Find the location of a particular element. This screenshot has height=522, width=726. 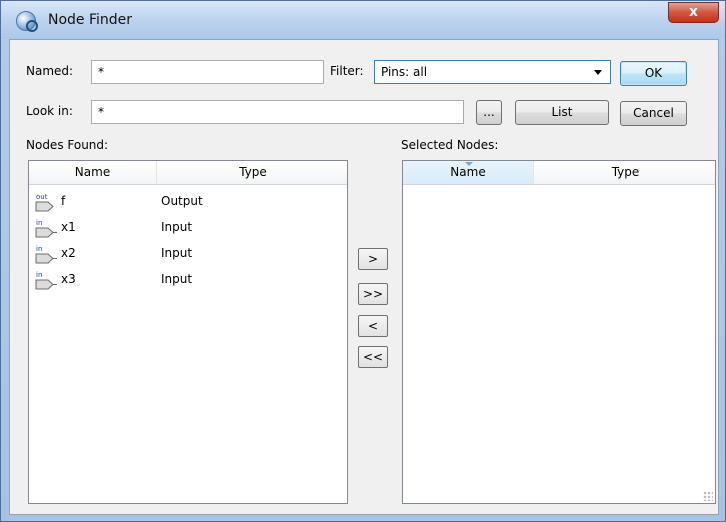

node-finder-icon is located at coordinates (27, 21).